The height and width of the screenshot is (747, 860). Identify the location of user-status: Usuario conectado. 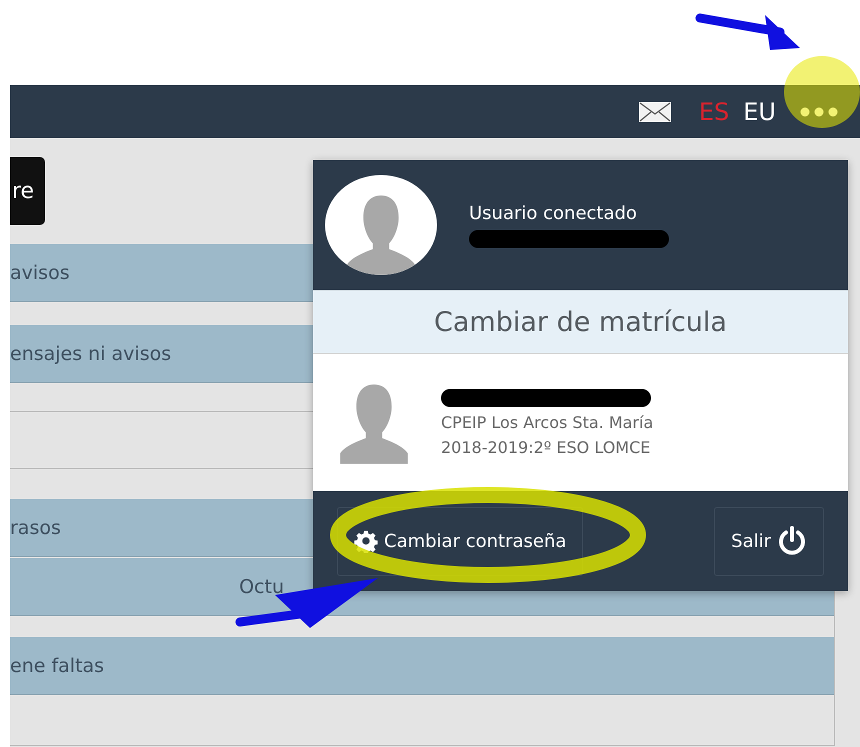
(553, 213).